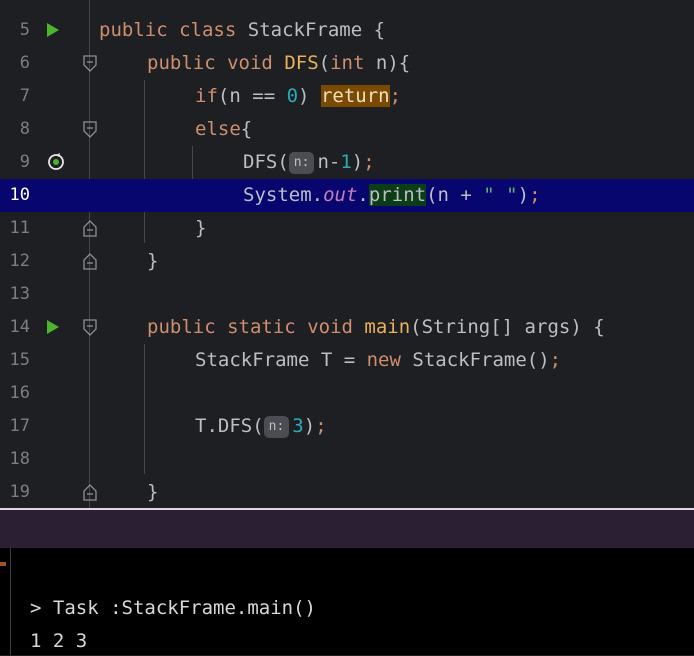 Image resolution: width=694 pixels, height=656 pixels. What do you see at coordinates (347, 426) in the screenshot?
I see `code-line-17: 17 T.DFS(n: 3);` at bounding box center [347, 426].